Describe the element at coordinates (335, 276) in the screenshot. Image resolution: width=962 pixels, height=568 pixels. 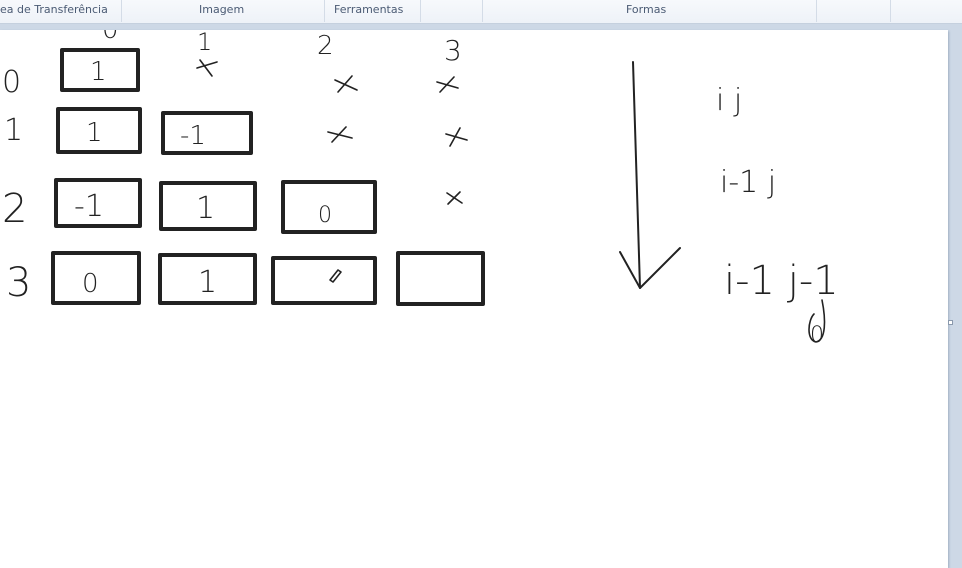
I see `pencil-icon` at that location.